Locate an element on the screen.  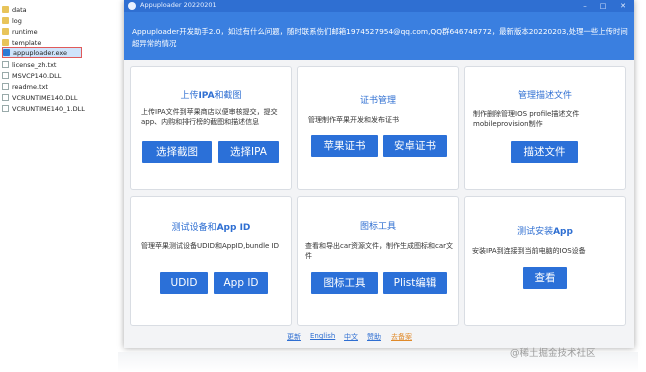
icon-tool-button: 图标工具 is located at coordinates (344, 283).